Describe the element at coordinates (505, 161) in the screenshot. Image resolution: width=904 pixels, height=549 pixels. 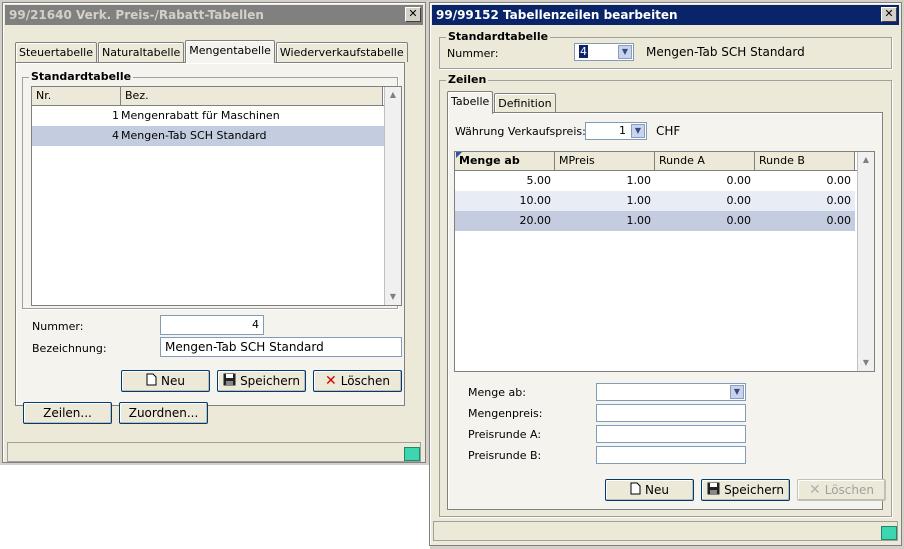
I see `column-menge-ab: Menge ab ◤` at that location.